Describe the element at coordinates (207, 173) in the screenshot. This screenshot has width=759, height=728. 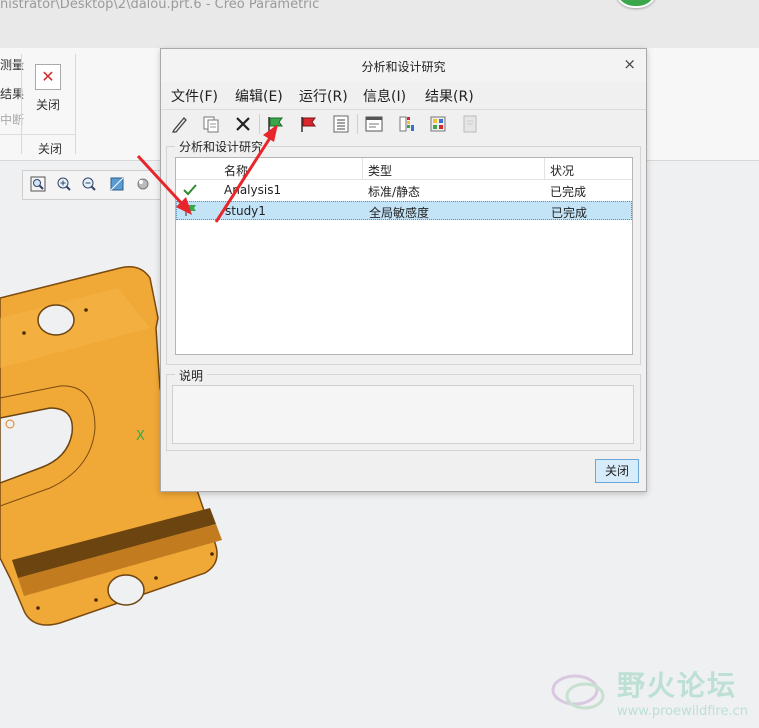
I see `annotation-arrows` at that location.